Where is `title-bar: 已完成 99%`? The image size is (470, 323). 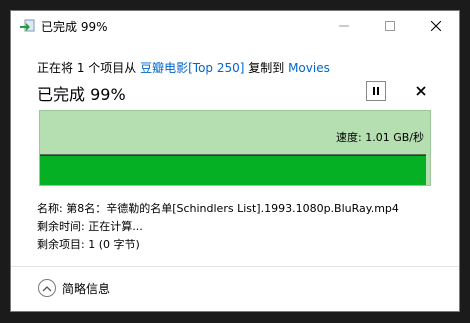
title-bar: 已完成 99% is located at coordinates (235, 26).